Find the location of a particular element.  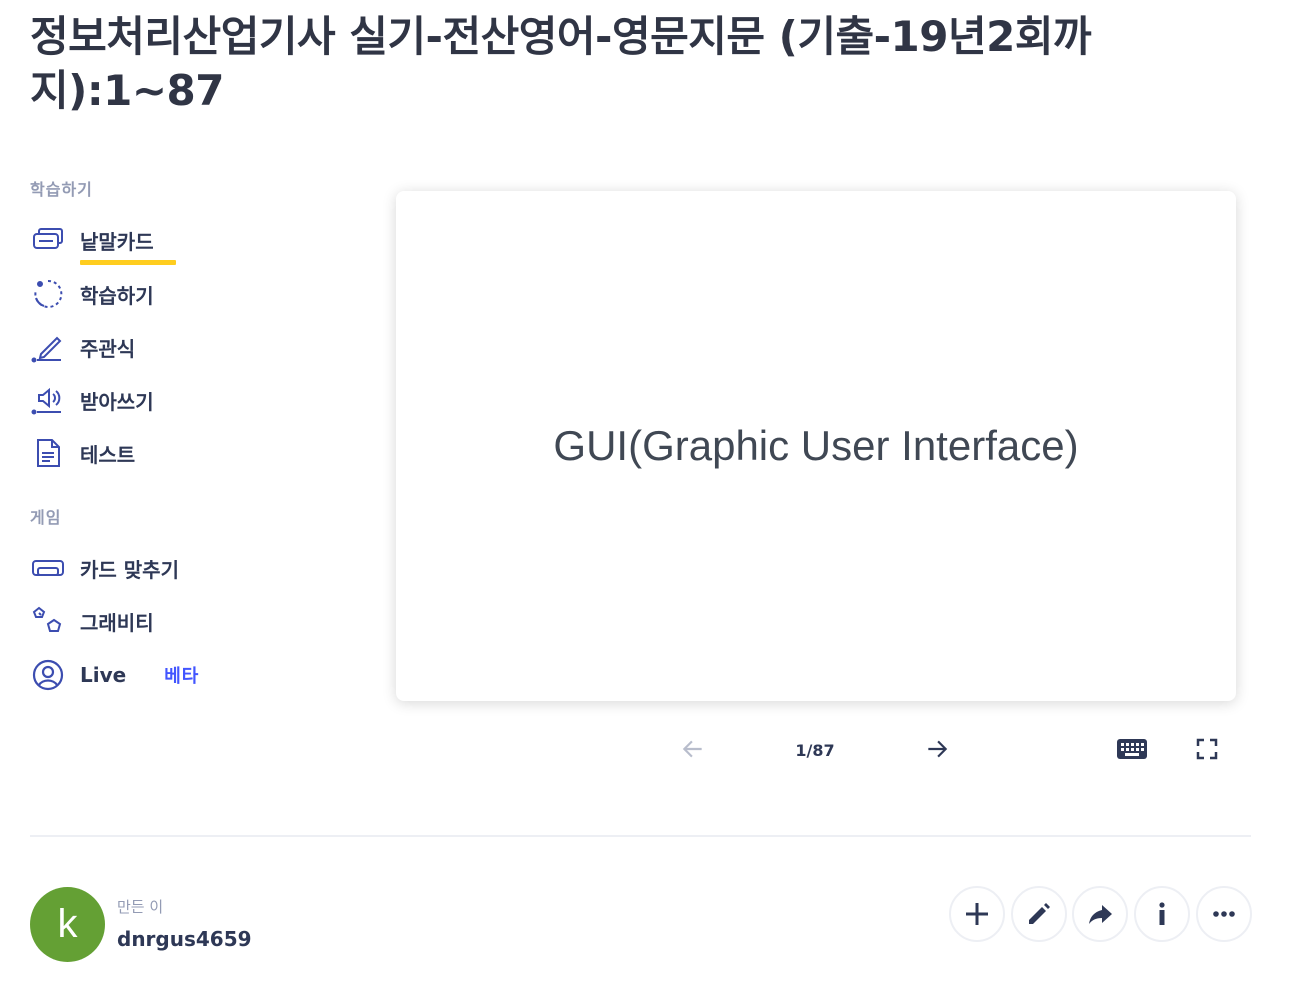

plus-icon is located at coordinates (977, 914).